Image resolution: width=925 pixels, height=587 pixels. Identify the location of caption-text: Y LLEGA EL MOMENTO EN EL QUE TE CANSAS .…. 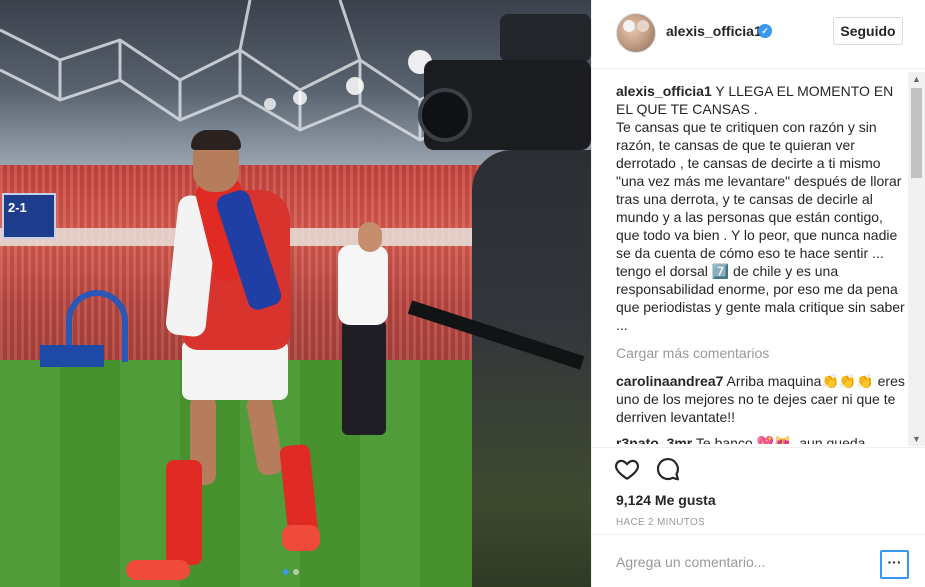
(760, 208).